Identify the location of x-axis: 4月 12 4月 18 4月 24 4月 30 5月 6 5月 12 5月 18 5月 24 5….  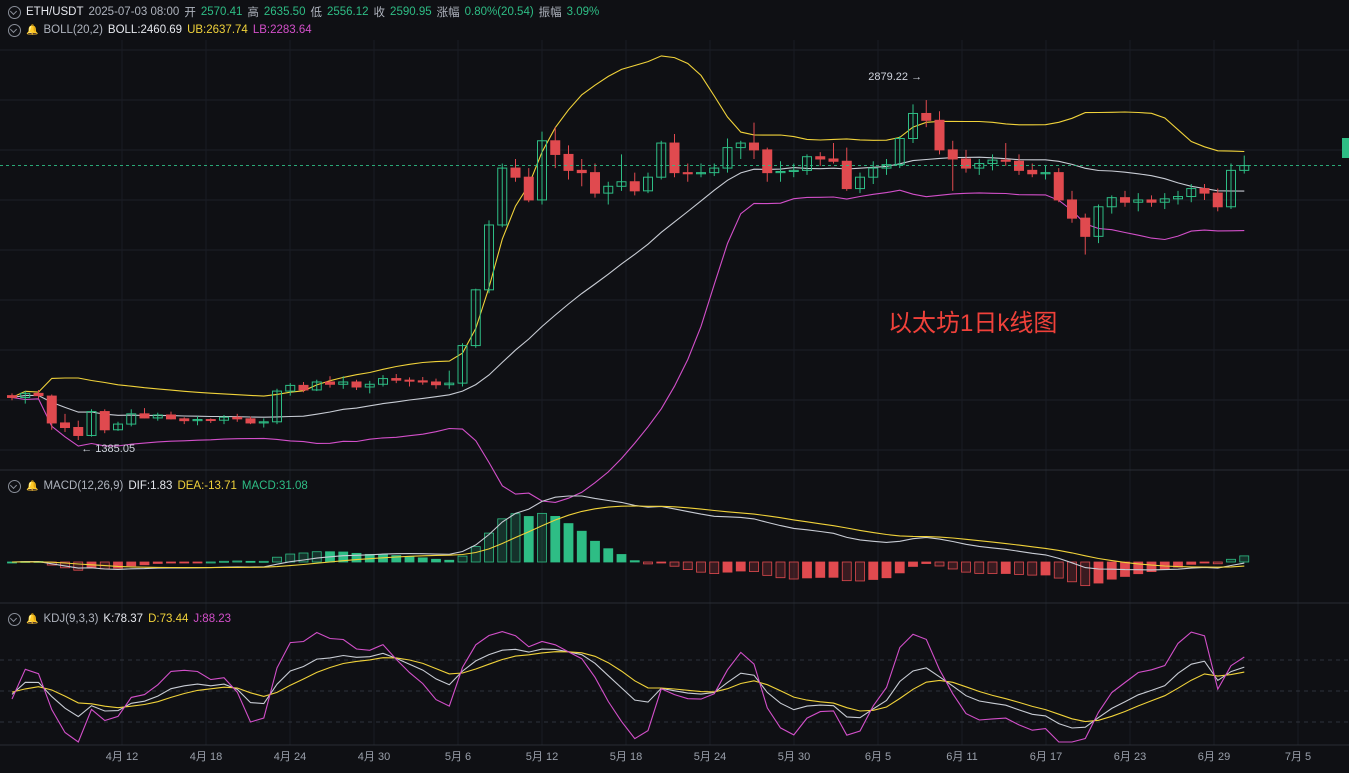
(708, 757).